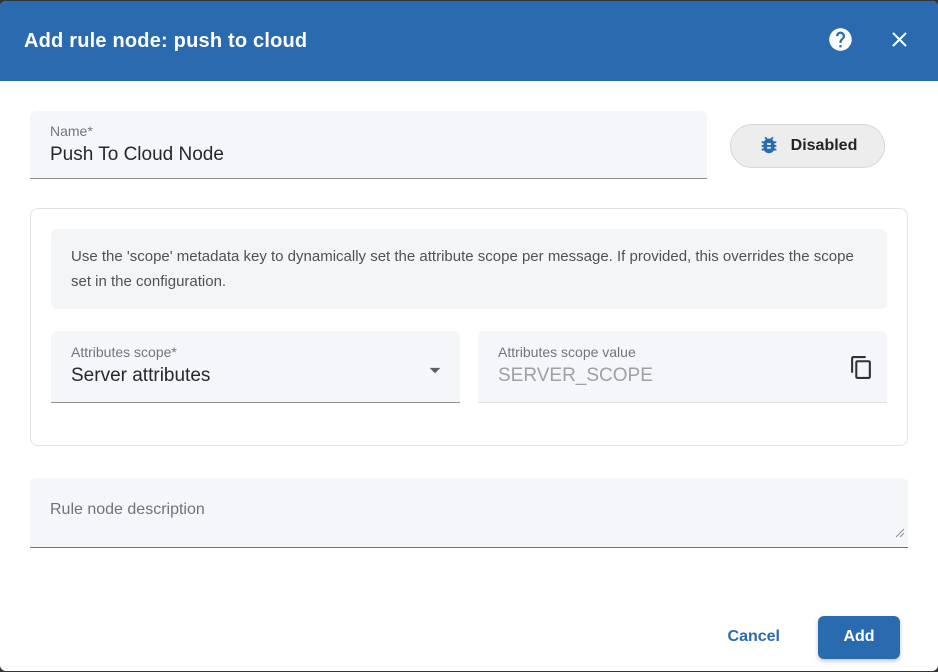 This screenshot has height=672, width=938. Describe the element at coordinates (166, 40) in the screenshot. I see `dialog-title: Add rule node: push to cloud` at that location.